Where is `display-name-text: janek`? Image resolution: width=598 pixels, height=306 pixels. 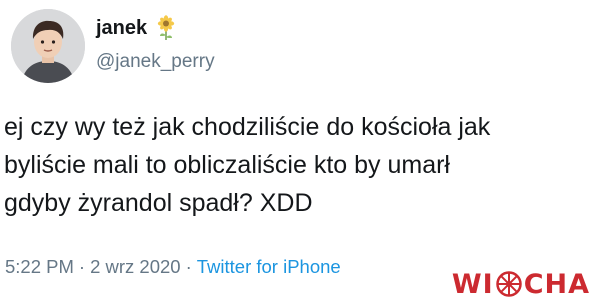
display-name-text: janek is located at coordinates (122, 28).